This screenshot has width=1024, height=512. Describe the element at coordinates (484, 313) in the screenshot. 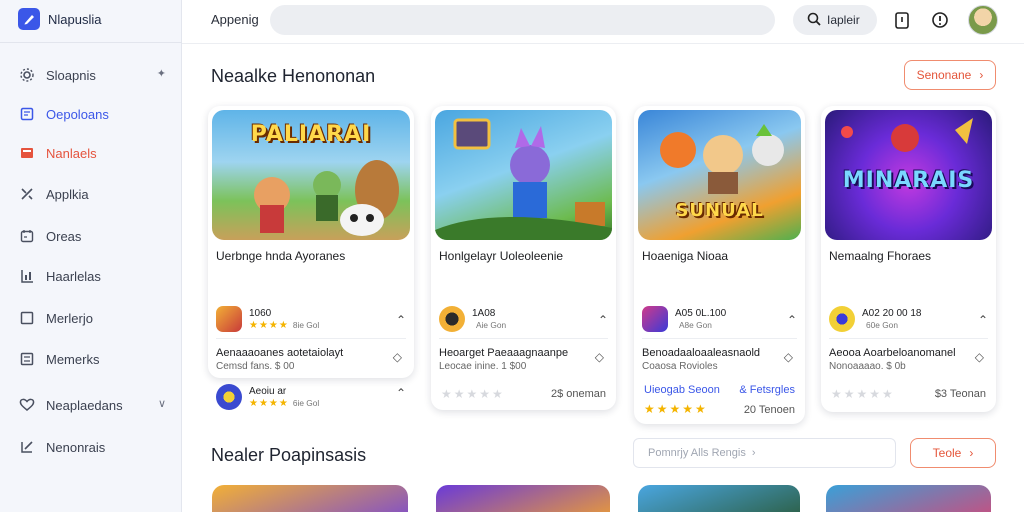

I see `rating-value: 1A08` at that location.